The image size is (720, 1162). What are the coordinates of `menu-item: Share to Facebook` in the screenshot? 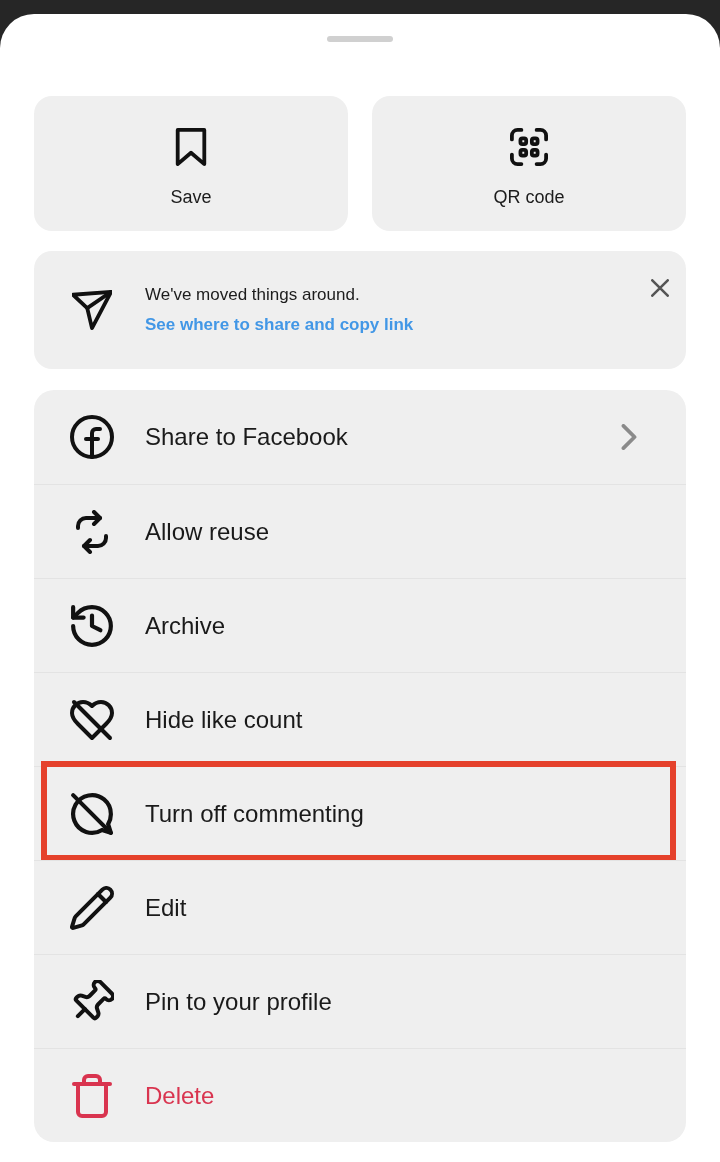 It's located at (360, 437).